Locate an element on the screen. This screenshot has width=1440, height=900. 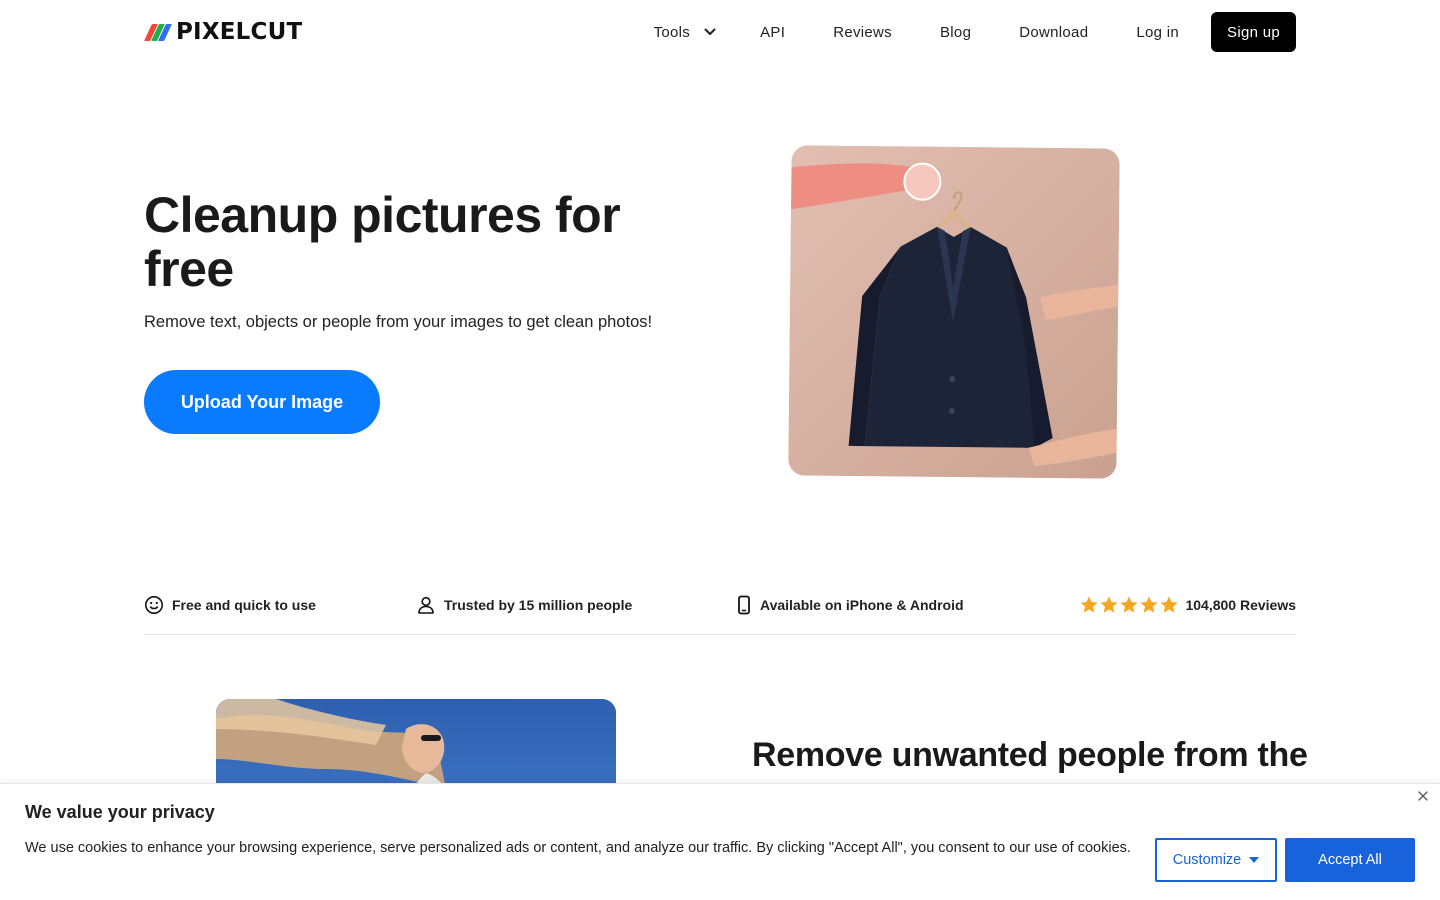
rating-stars is located at coordinates (1129, 605).